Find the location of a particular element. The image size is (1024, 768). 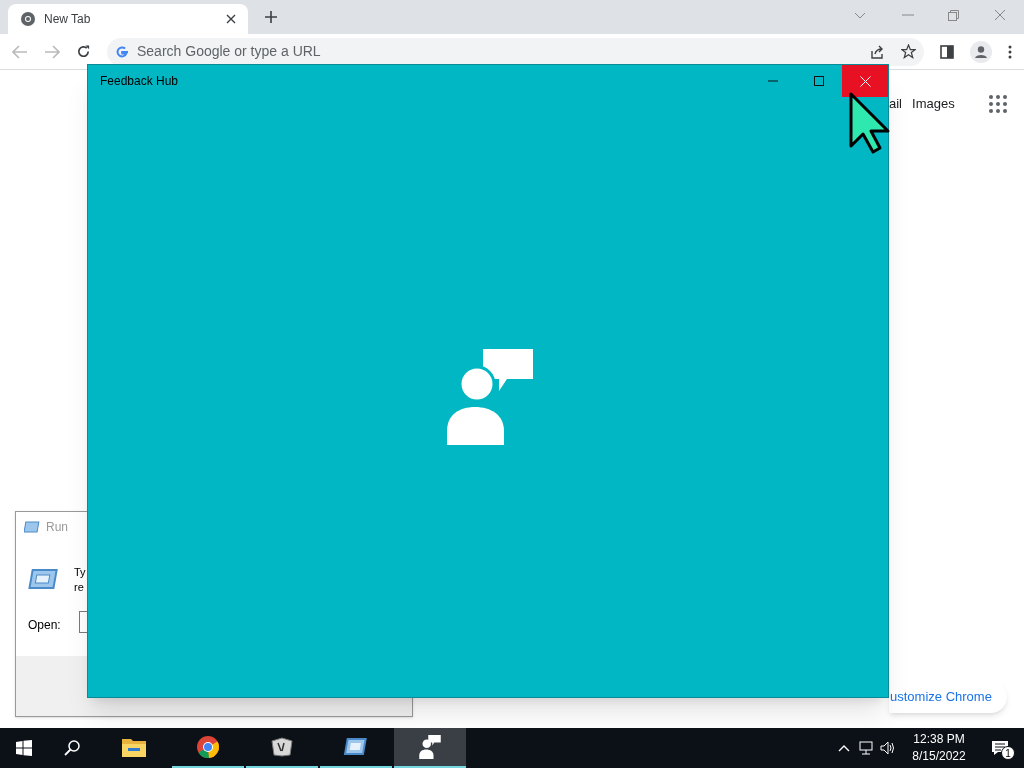

google-icon is located at coordinates (122, 51).